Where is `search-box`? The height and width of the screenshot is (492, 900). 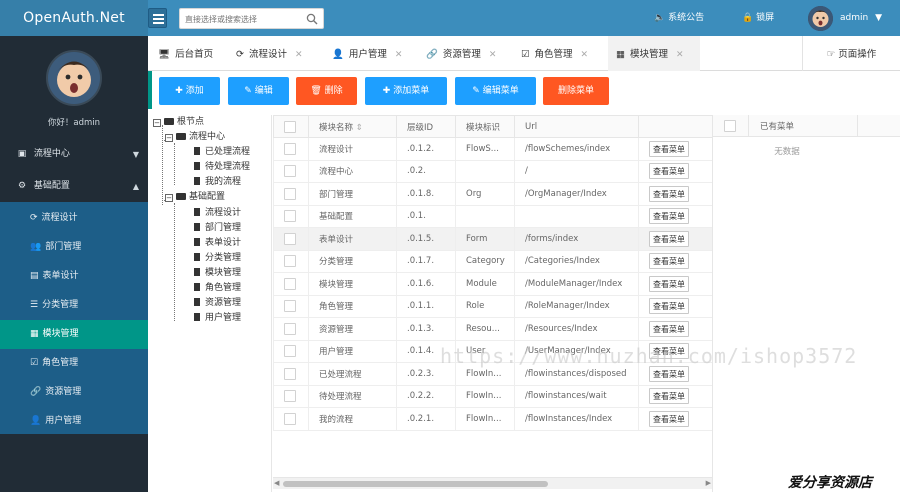 search-box is located at coordinates (251, 18).